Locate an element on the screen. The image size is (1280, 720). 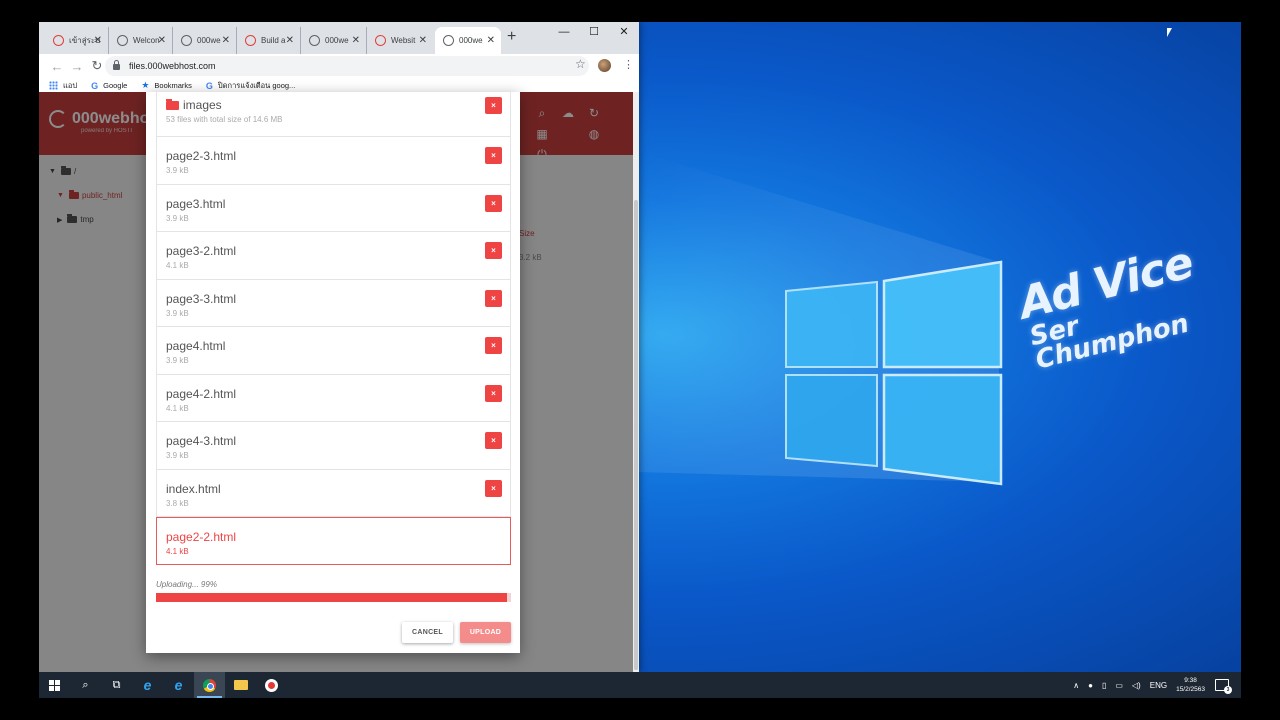
edge-button: e is located at coordinates (147, 685).